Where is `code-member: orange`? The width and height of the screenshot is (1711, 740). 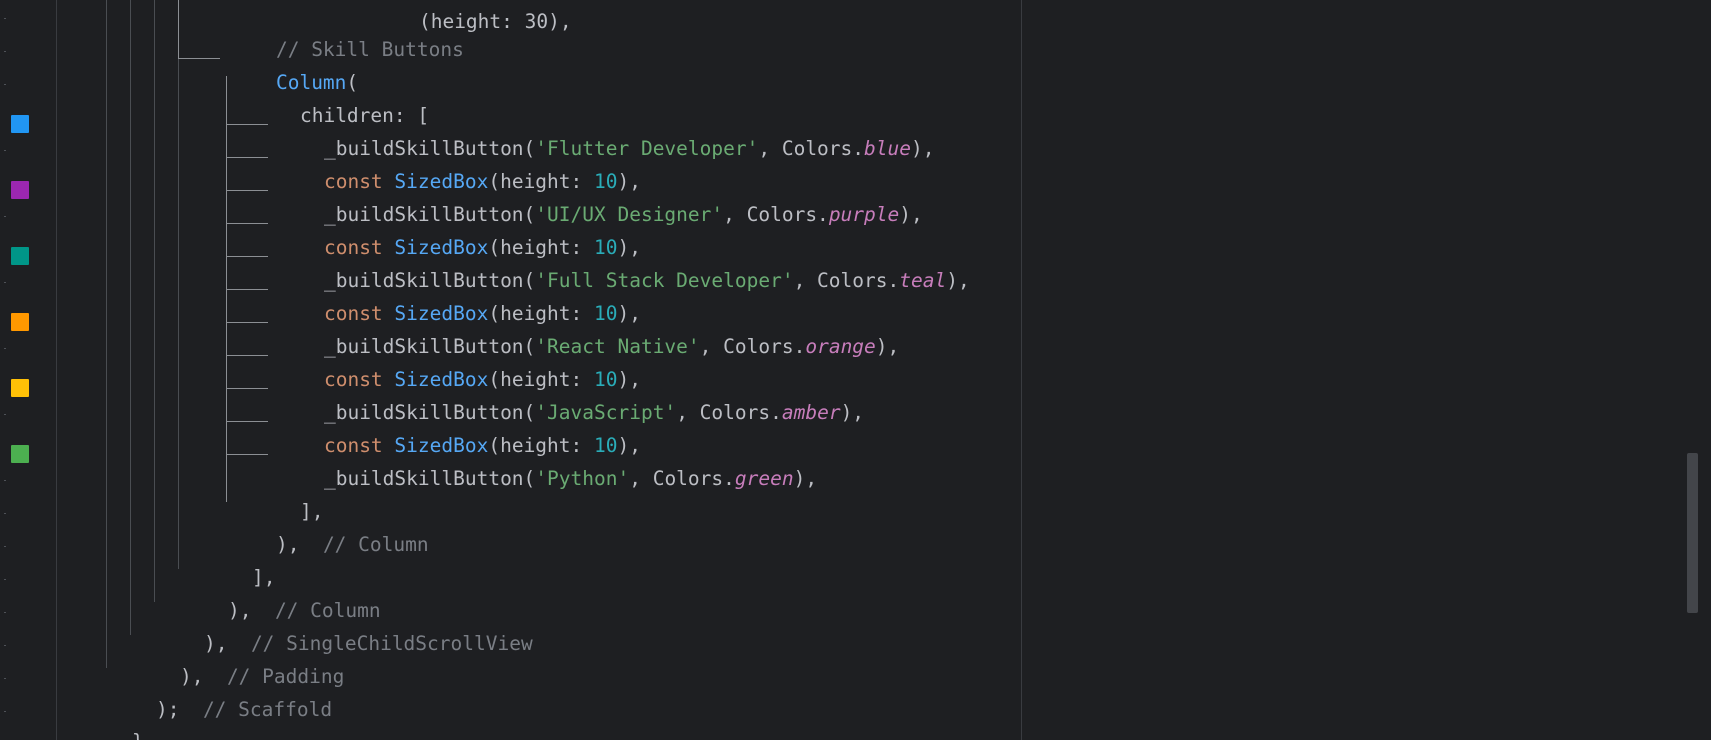 code-member: orange is located at coordinates (840, 346).